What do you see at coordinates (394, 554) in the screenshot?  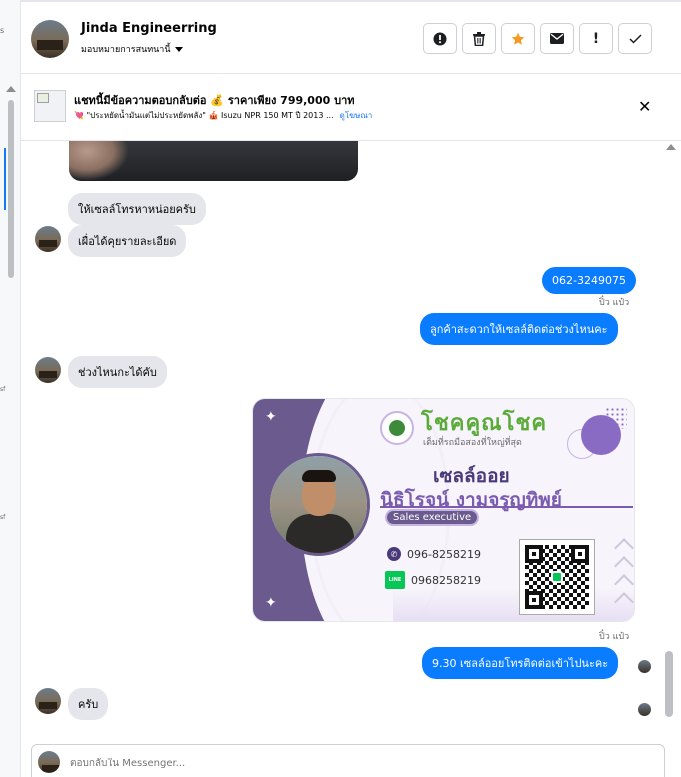 I see `phone-icon: ✆` at bounding box center [394, 554].